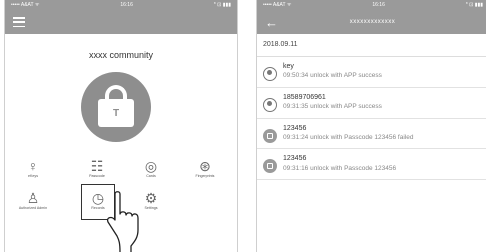  I want to click on card-icon: ◎, so click(151, 166).